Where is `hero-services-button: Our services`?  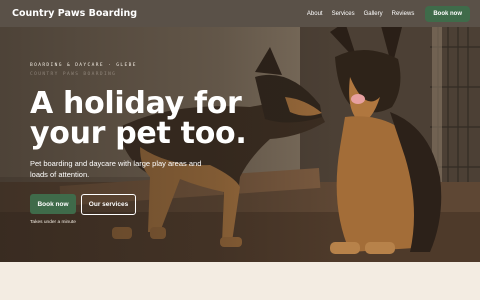
hero-services-button: Our services is located at coordinates (108, 204).